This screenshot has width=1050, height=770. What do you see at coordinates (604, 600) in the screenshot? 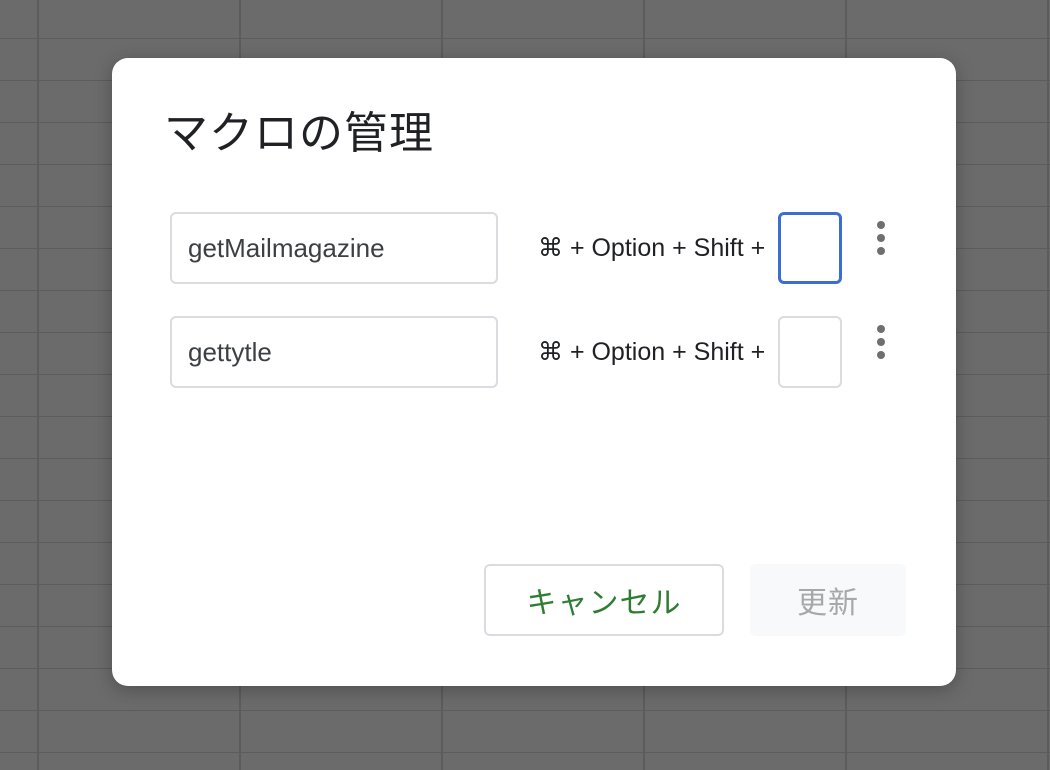
I see `cancel-button: キャンセル` at bounding box center [604, 600].